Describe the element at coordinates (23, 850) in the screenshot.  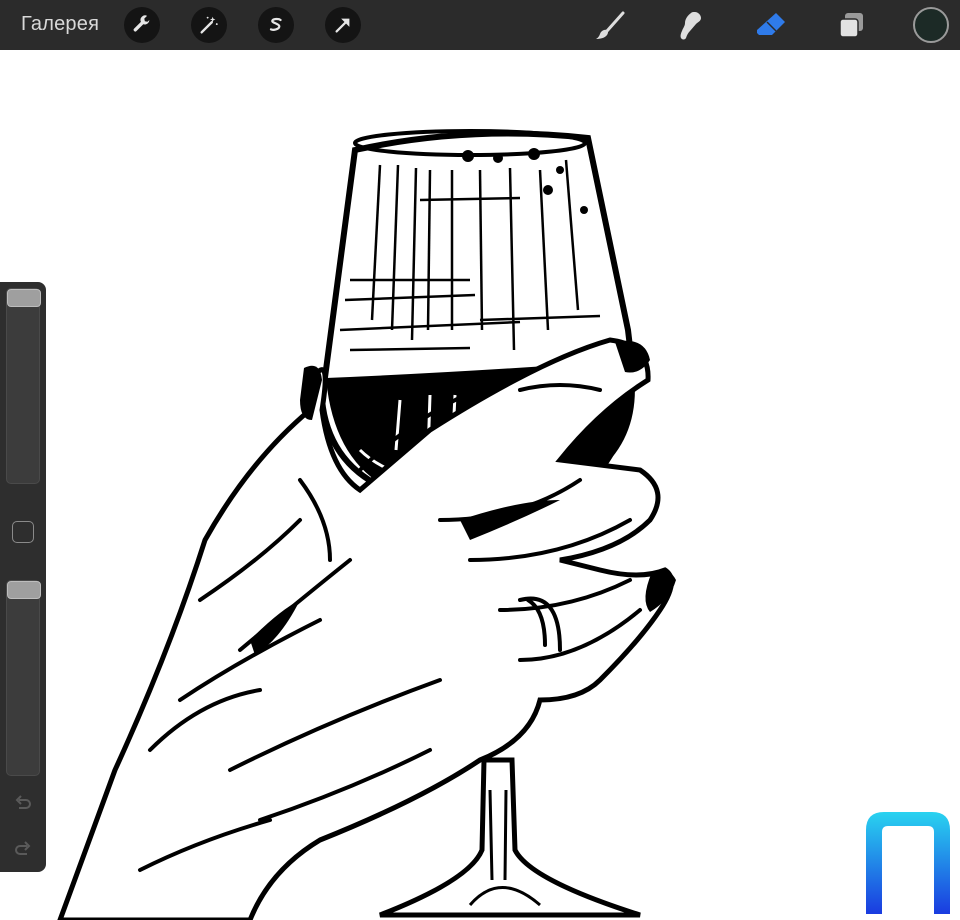
I see `redo-arrow-icon` at that location.